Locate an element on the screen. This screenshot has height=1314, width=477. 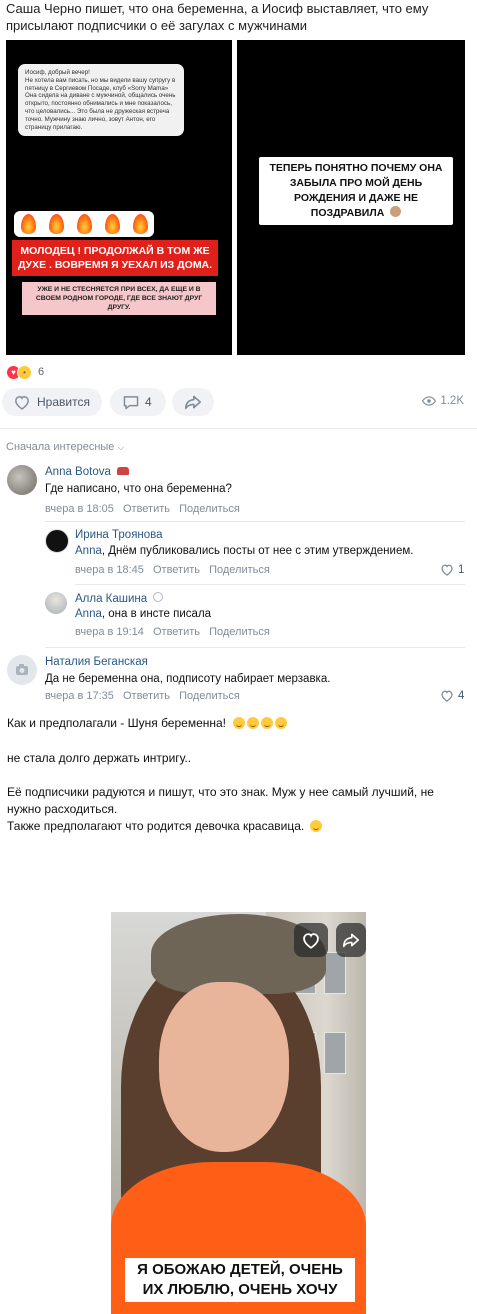
comment-meta: вчера в 19:14 Ответить Поделиться is located at coordinates (175, 632).